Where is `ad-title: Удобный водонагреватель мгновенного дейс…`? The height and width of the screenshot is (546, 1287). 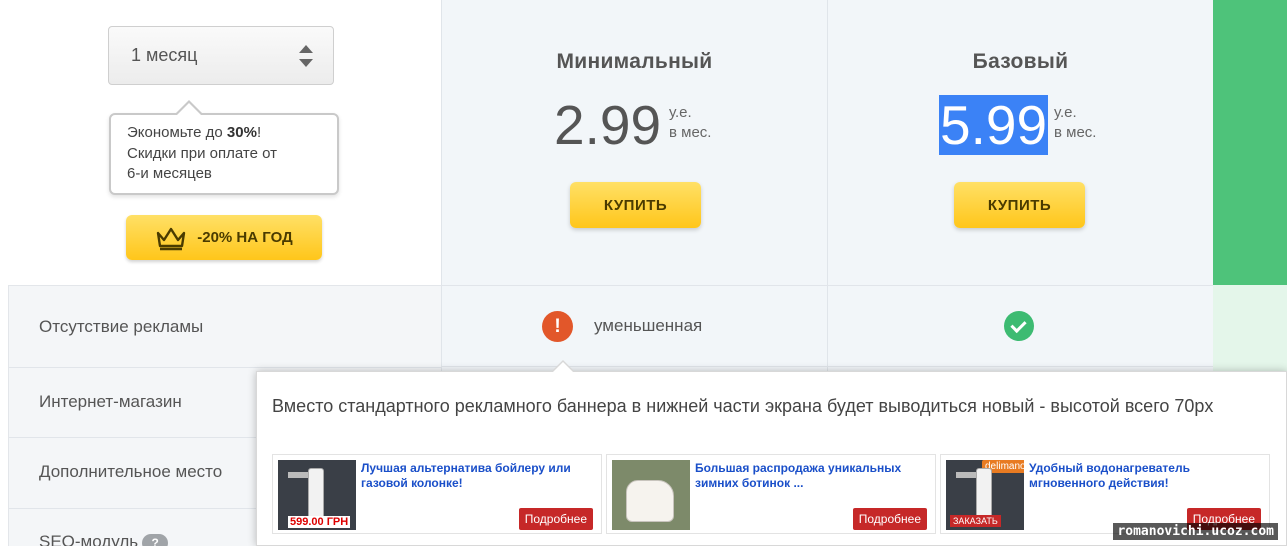
ad-title: Удобный водонагреватель мгновенного дейс… is located at coordinates (1147, 476).